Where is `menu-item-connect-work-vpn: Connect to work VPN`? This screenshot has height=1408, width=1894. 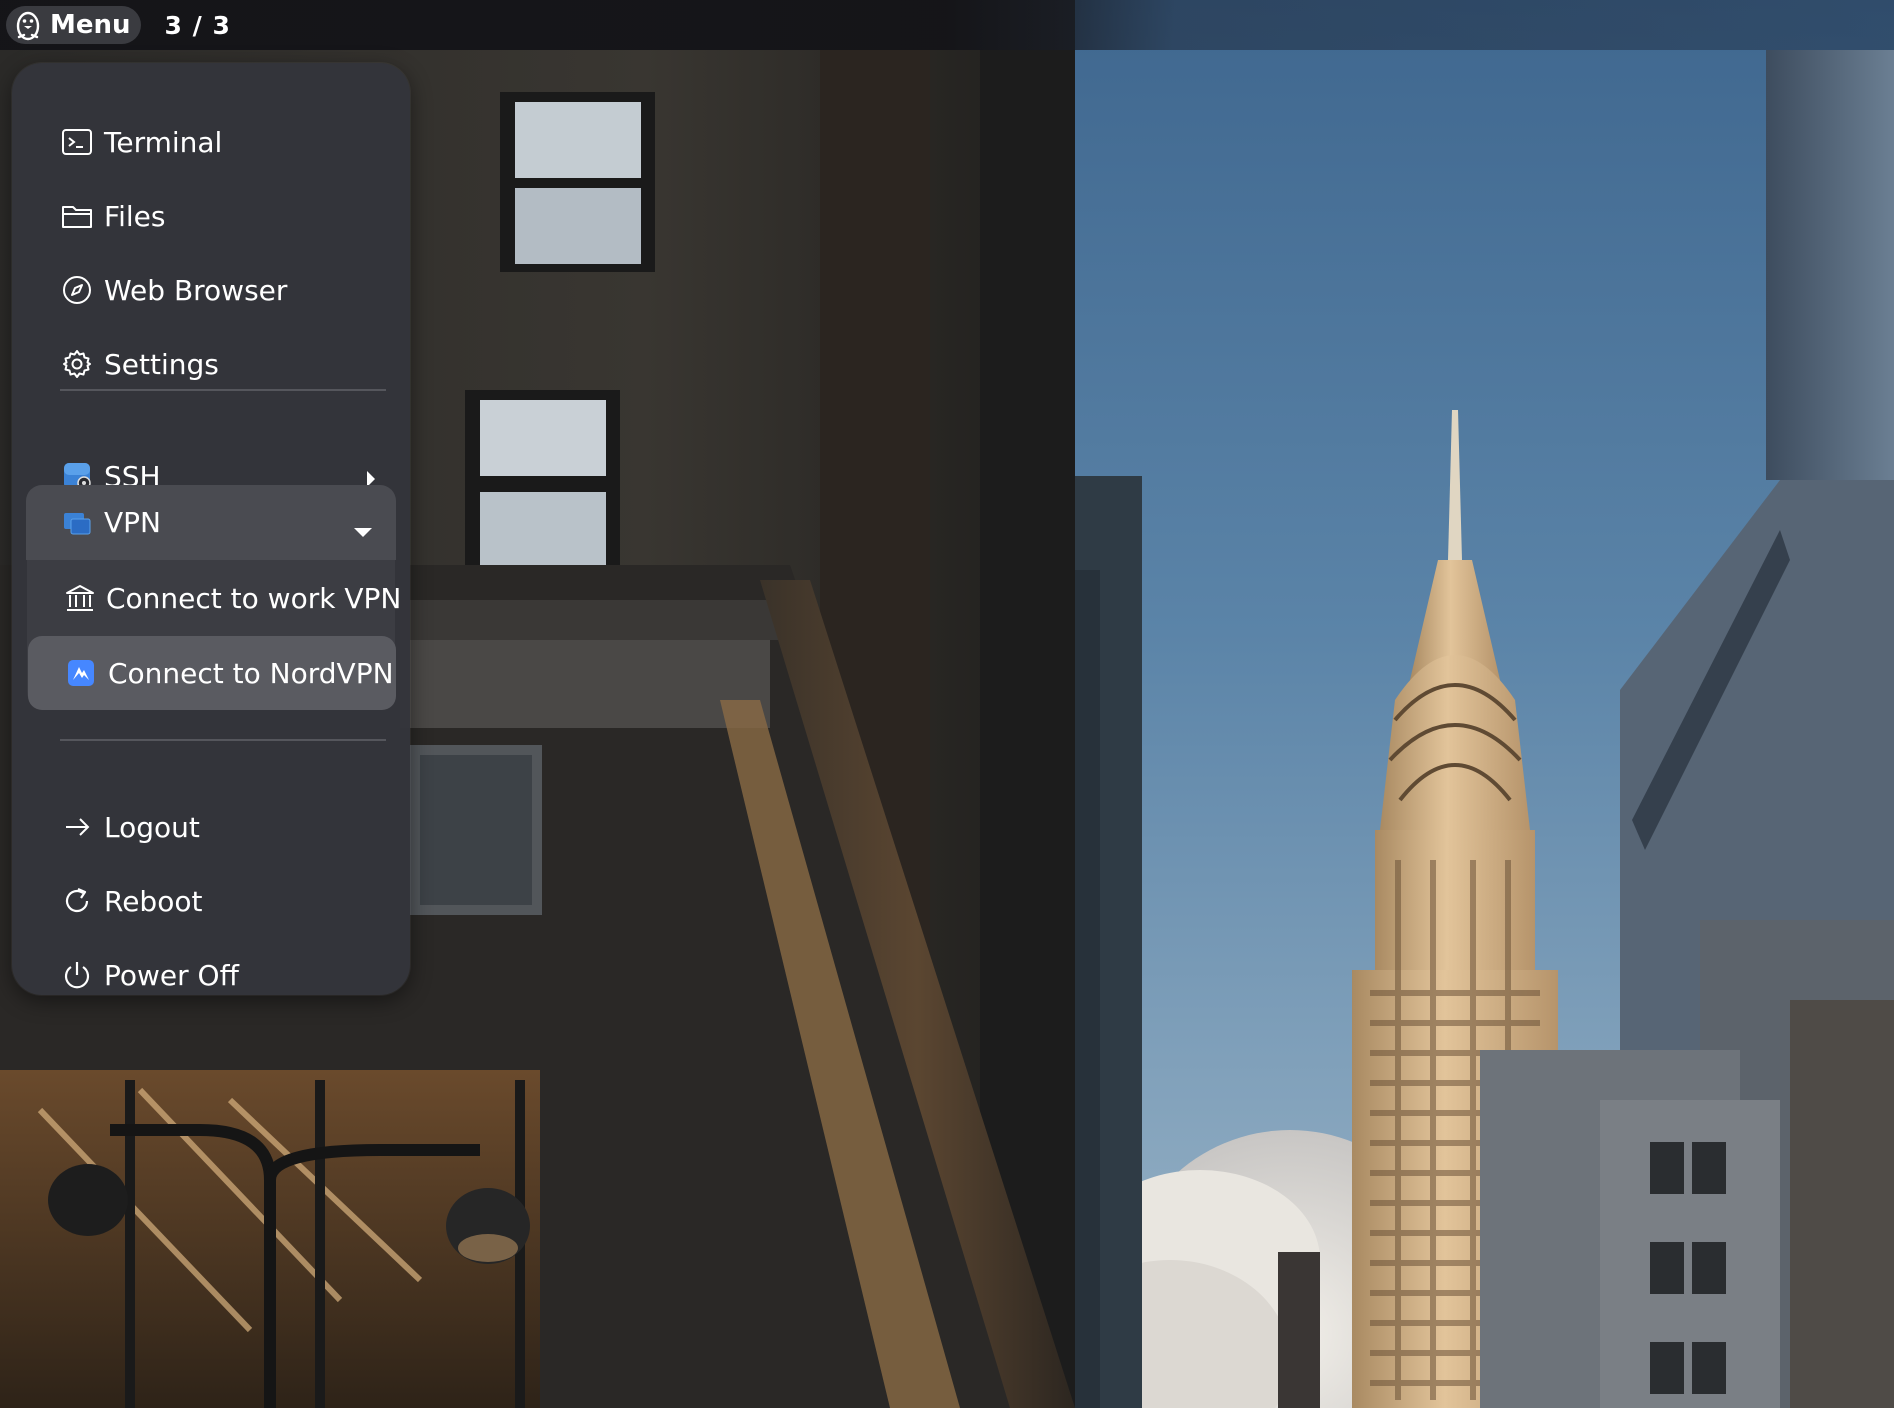 menu-item-connect-work-vpn: Connect to work VPN is located at coordinates (214, 598).